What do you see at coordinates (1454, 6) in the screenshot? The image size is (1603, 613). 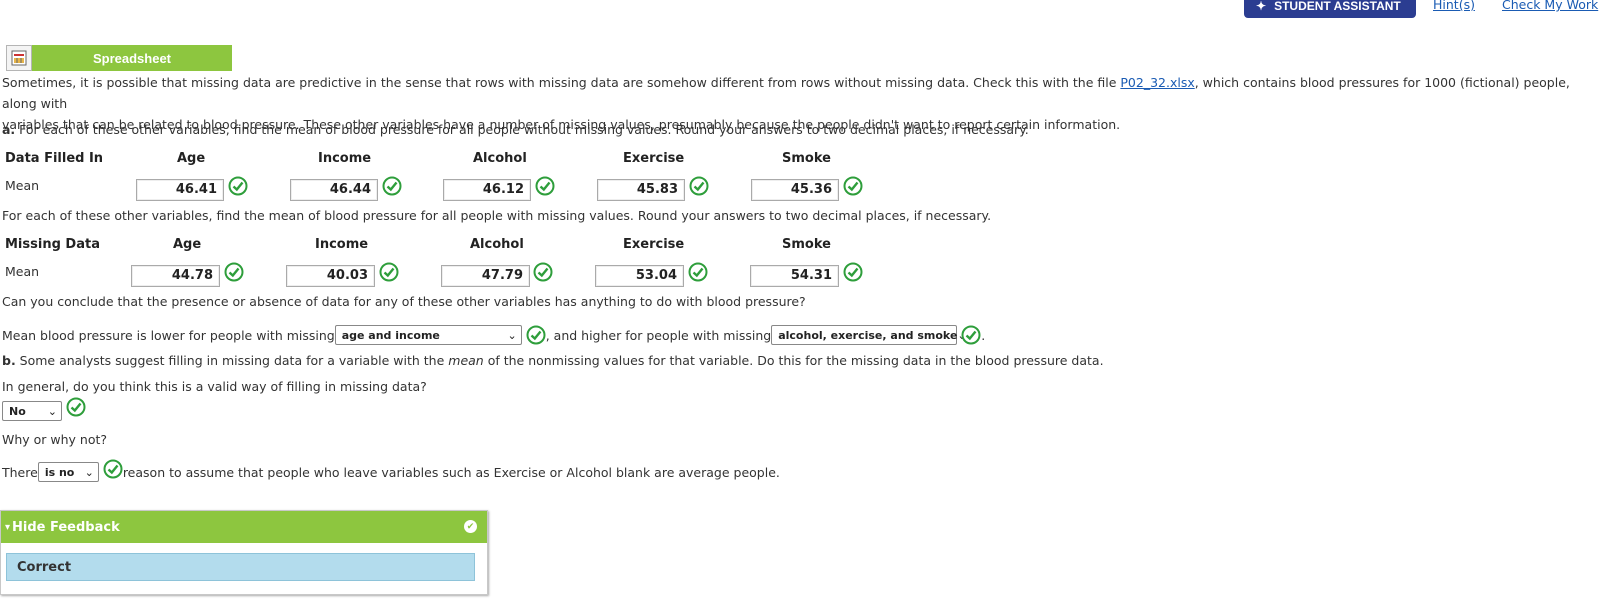 I see `hints-link: Hint(s)` at bounding box center [1454, 6].